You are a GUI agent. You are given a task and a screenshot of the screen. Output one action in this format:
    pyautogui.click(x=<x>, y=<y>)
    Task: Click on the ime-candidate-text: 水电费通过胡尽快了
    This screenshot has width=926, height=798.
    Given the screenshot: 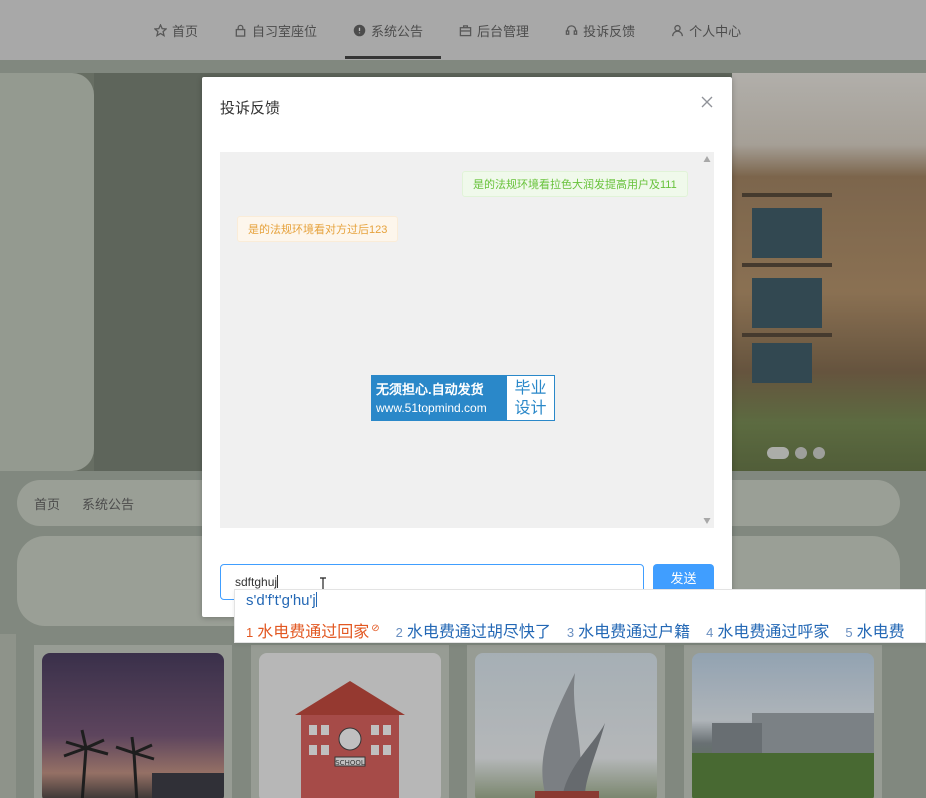 What is the action you would take?
    pyautogui.click(x=478, y=632)
    